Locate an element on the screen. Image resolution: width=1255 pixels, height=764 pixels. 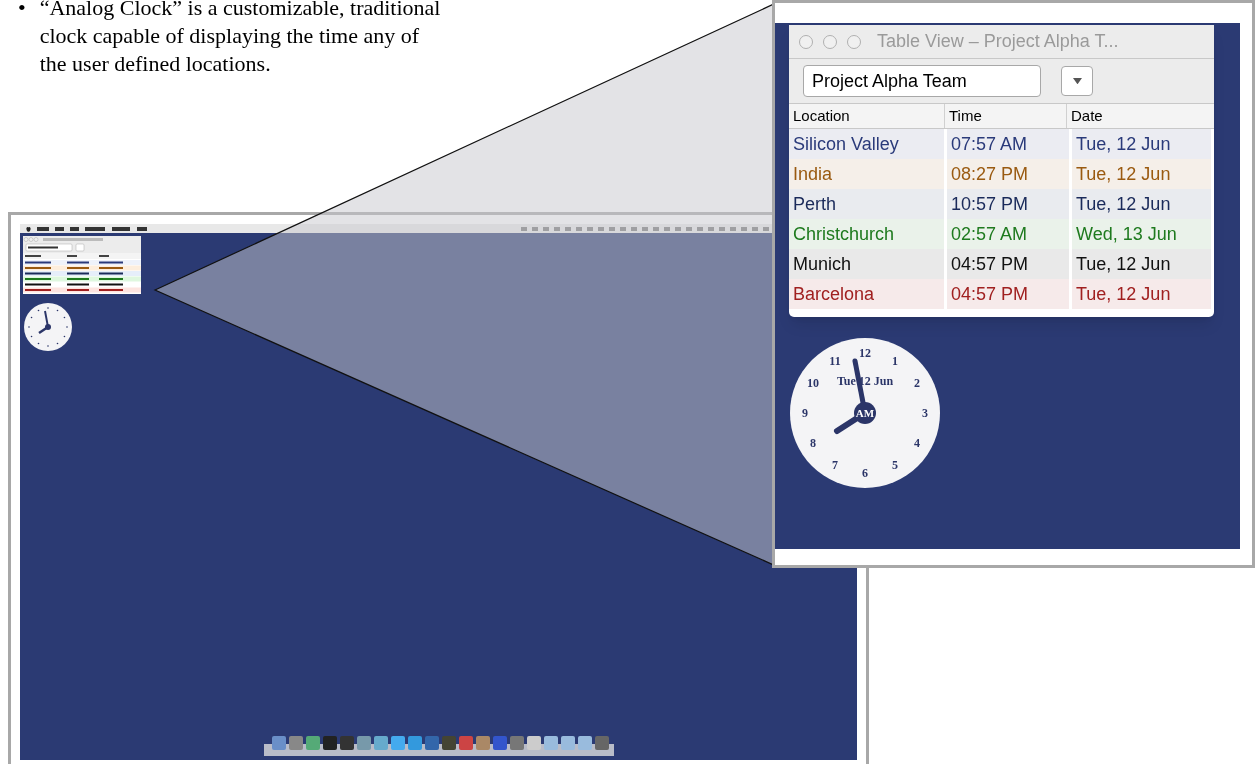
table-row: Barcelona 04:57 PM Tue, 12 Jun is located at coordinates (1001, 294).